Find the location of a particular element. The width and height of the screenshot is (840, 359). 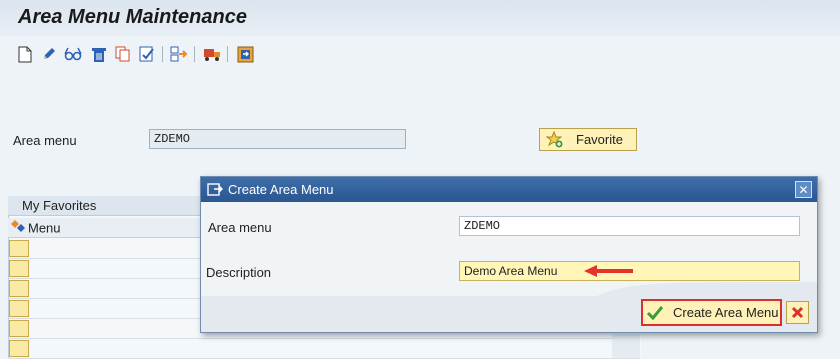

favorite-button: Favorite is located at coordinates (588, 139).